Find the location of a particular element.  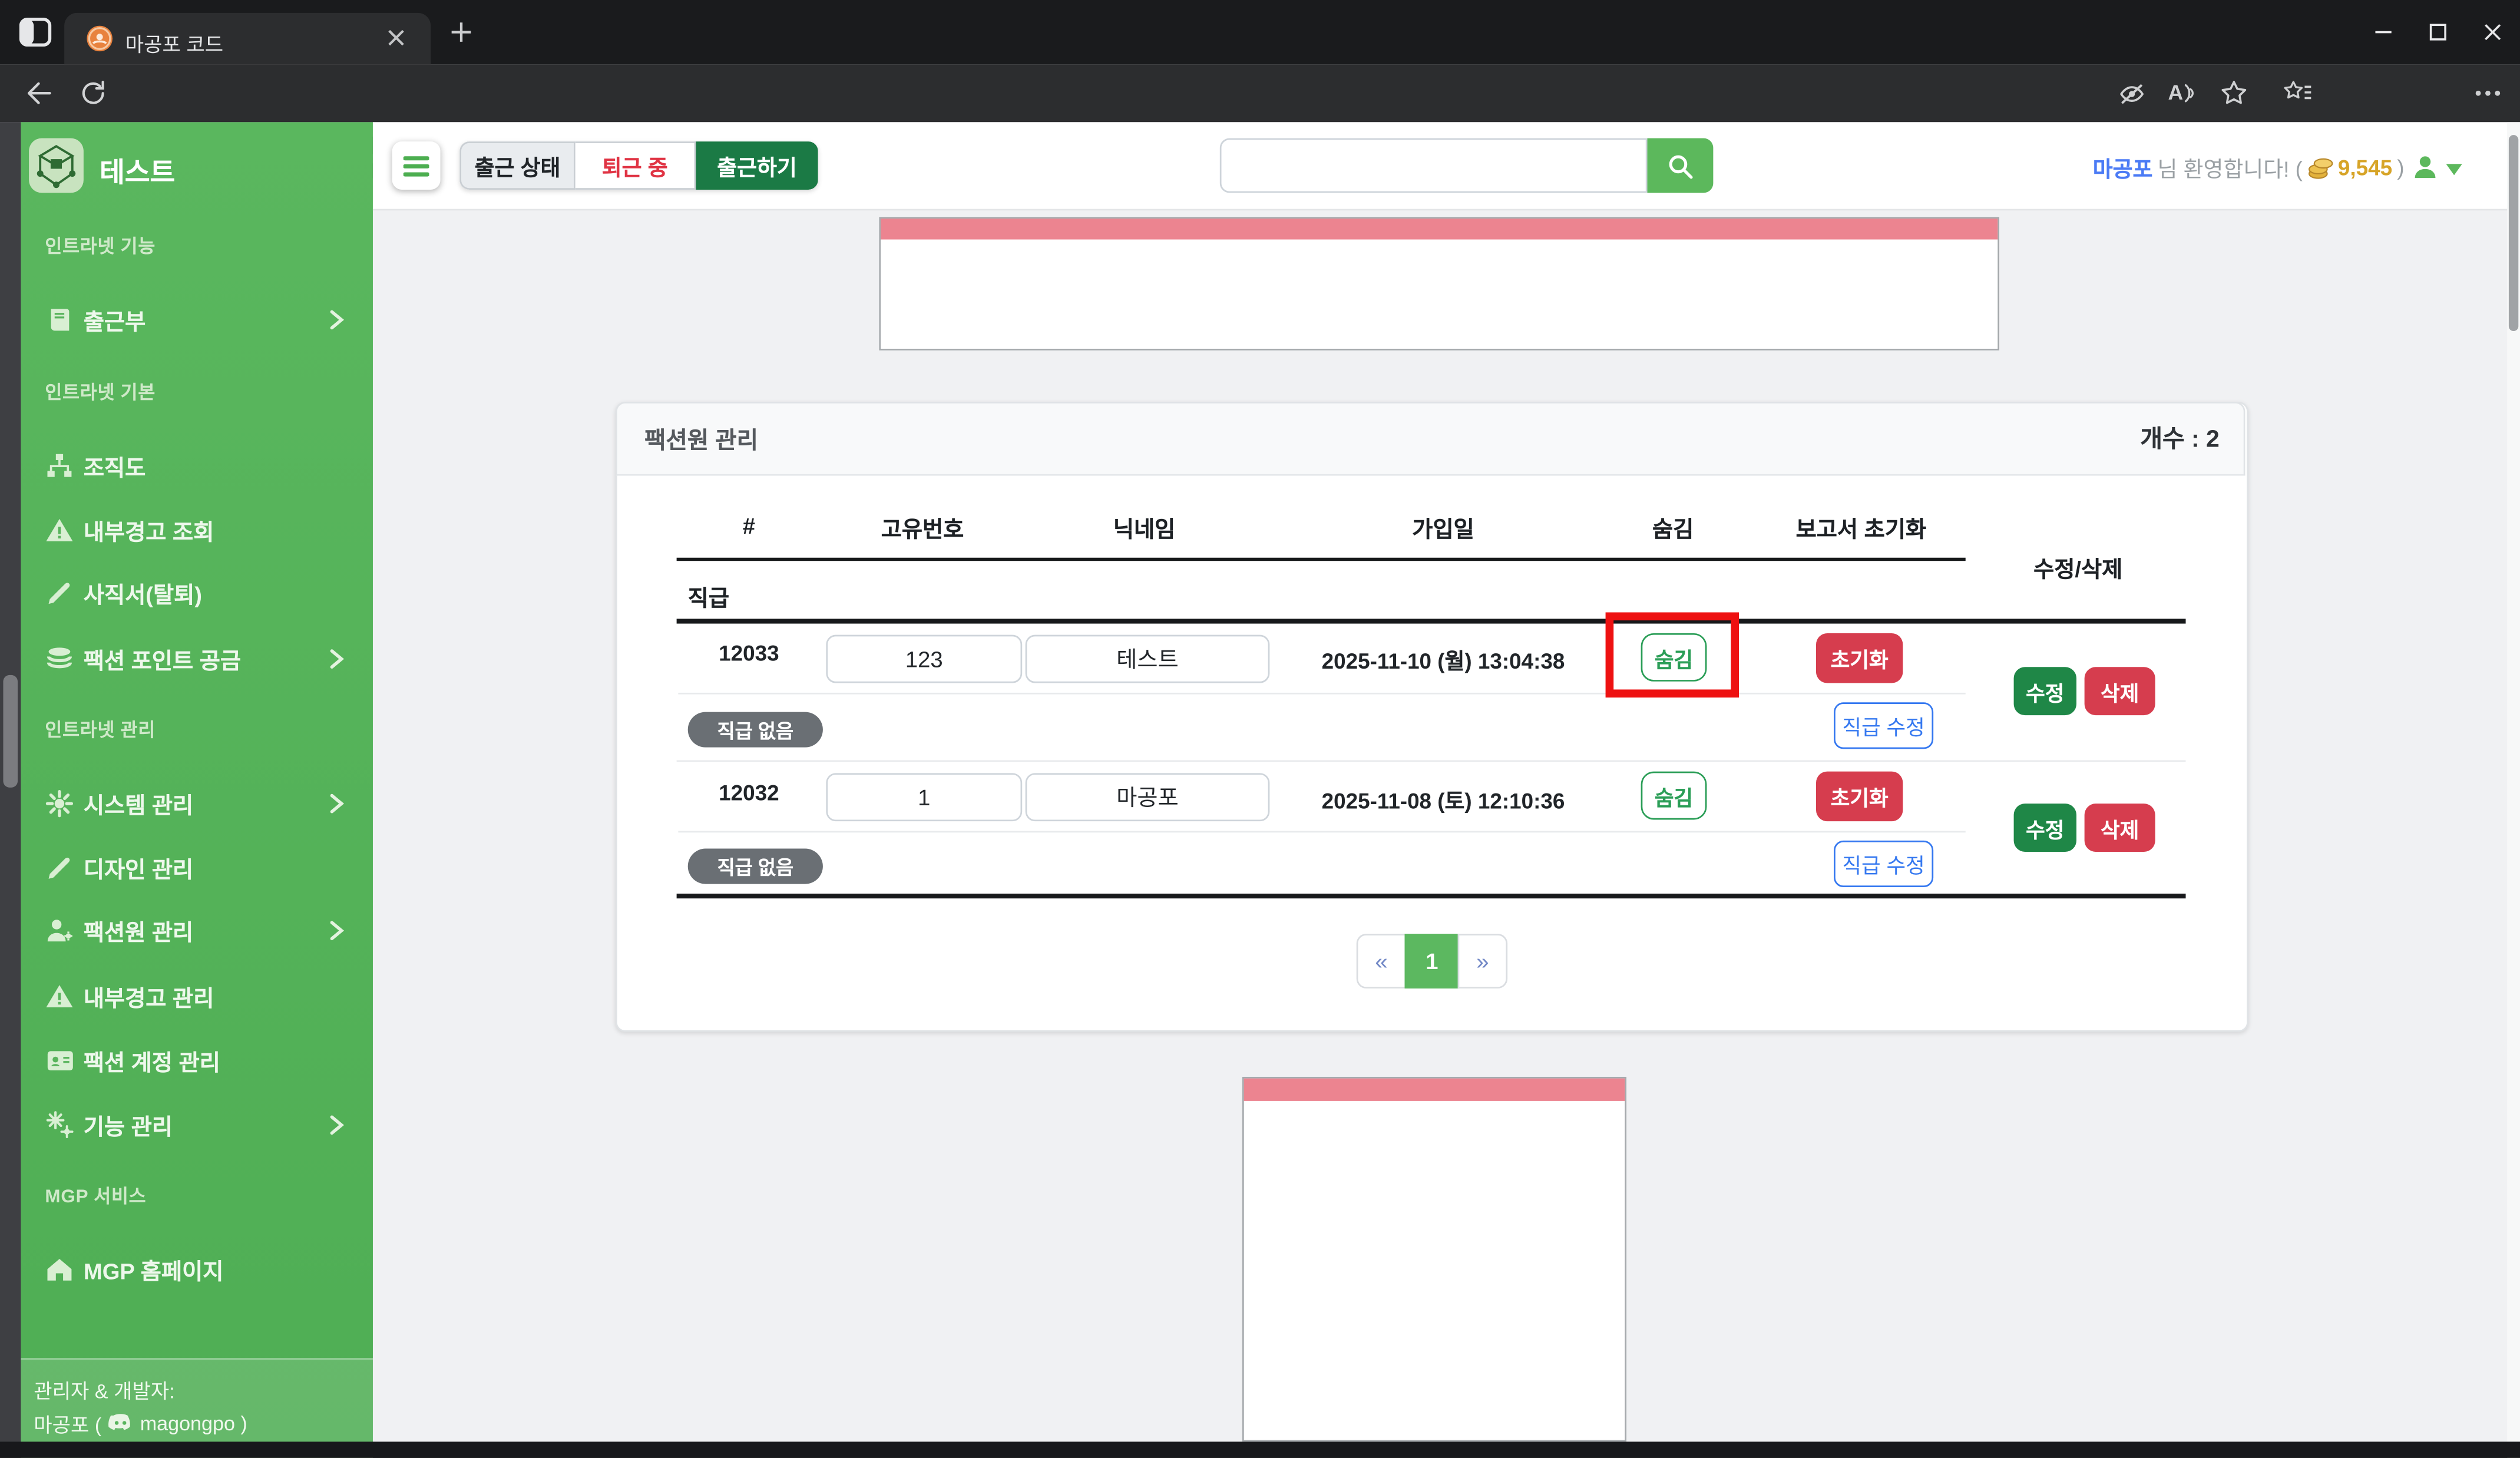

sidebar-item-system-mgmt: 시스템 관리 is located at coordinates (197, 803).